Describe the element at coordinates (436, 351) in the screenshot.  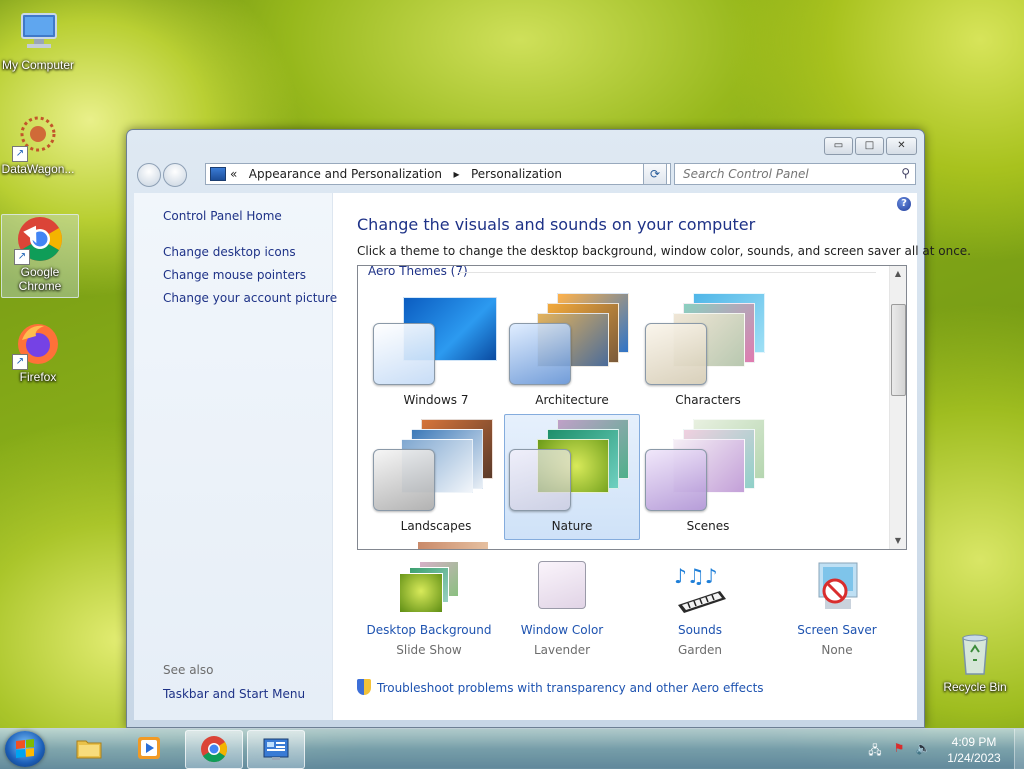
I see `theme-windows-7: Windows 7` at that location.